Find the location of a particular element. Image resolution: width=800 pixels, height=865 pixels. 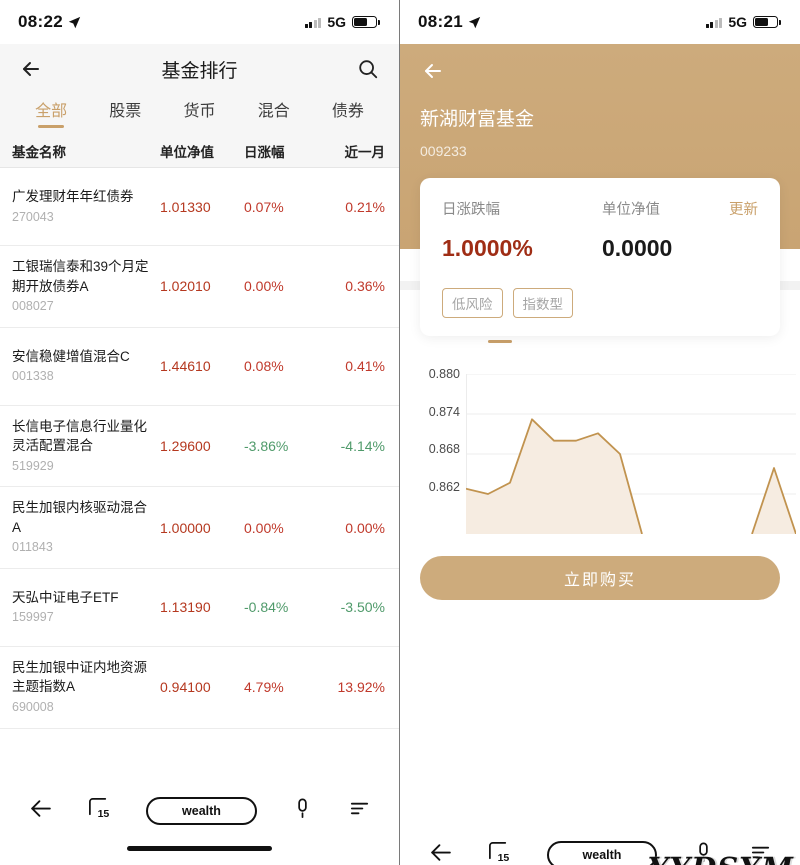

status-left-group: 08:22 is located at coordinates (49, 22).